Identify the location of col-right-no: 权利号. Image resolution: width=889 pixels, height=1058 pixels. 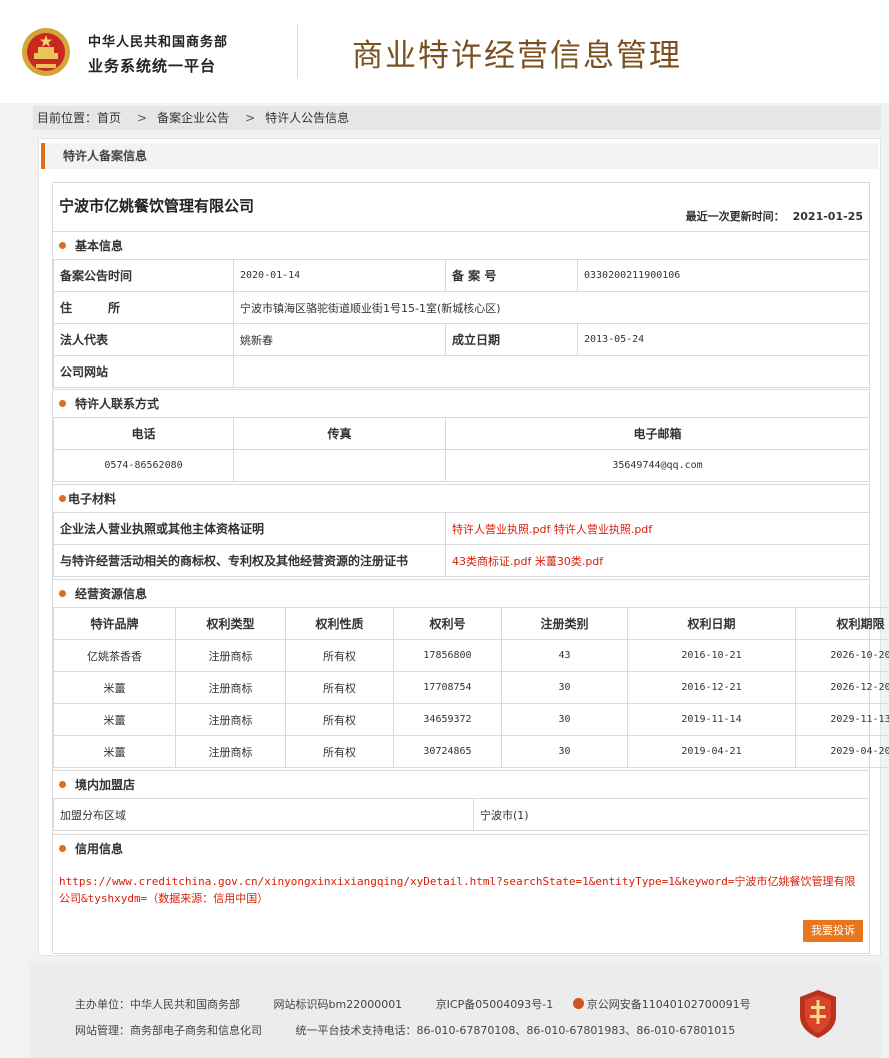
(447, 623).